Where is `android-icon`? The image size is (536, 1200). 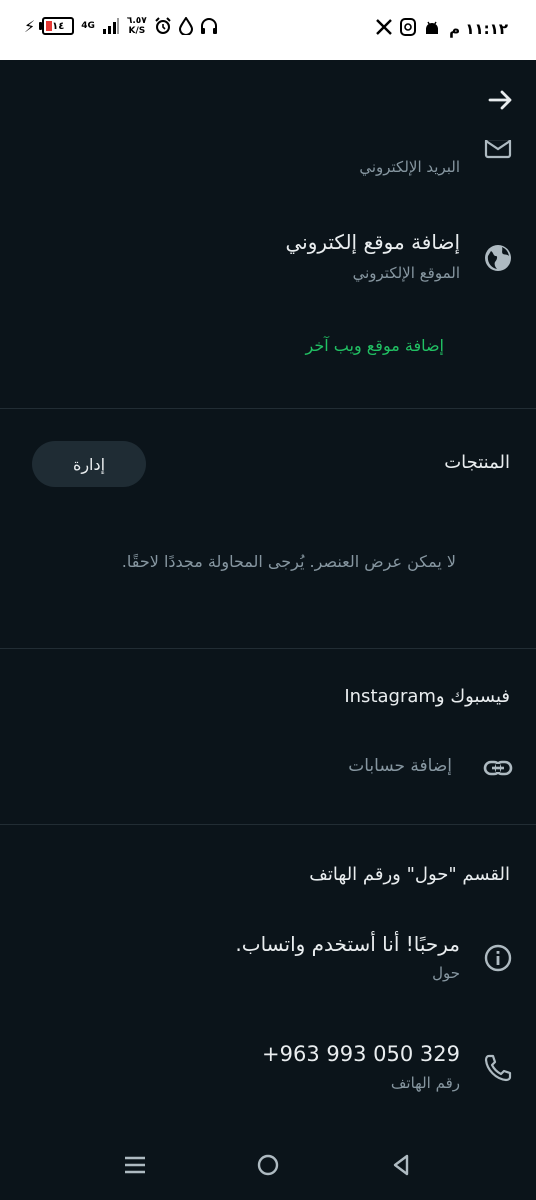
android-icon is located at coordinates (432, 27).